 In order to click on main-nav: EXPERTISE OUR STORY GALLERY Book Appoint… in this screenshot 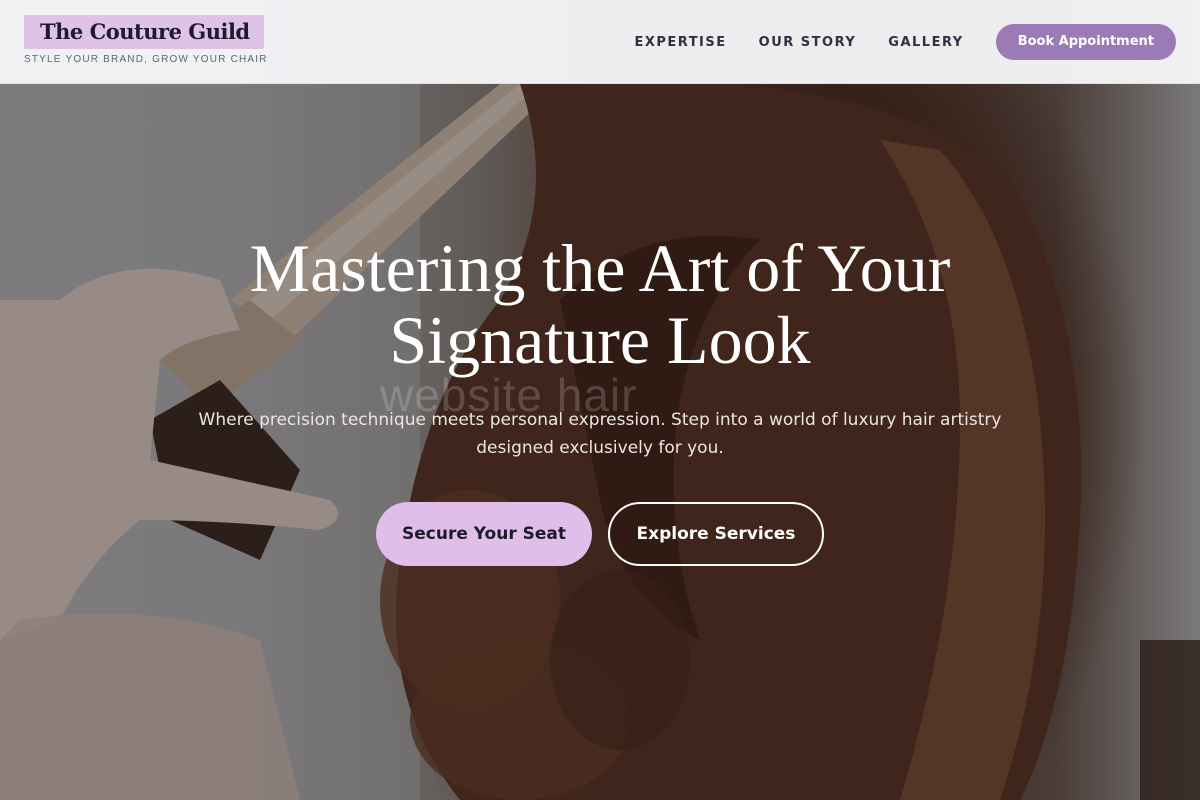, I will do `click(905, 42)`.